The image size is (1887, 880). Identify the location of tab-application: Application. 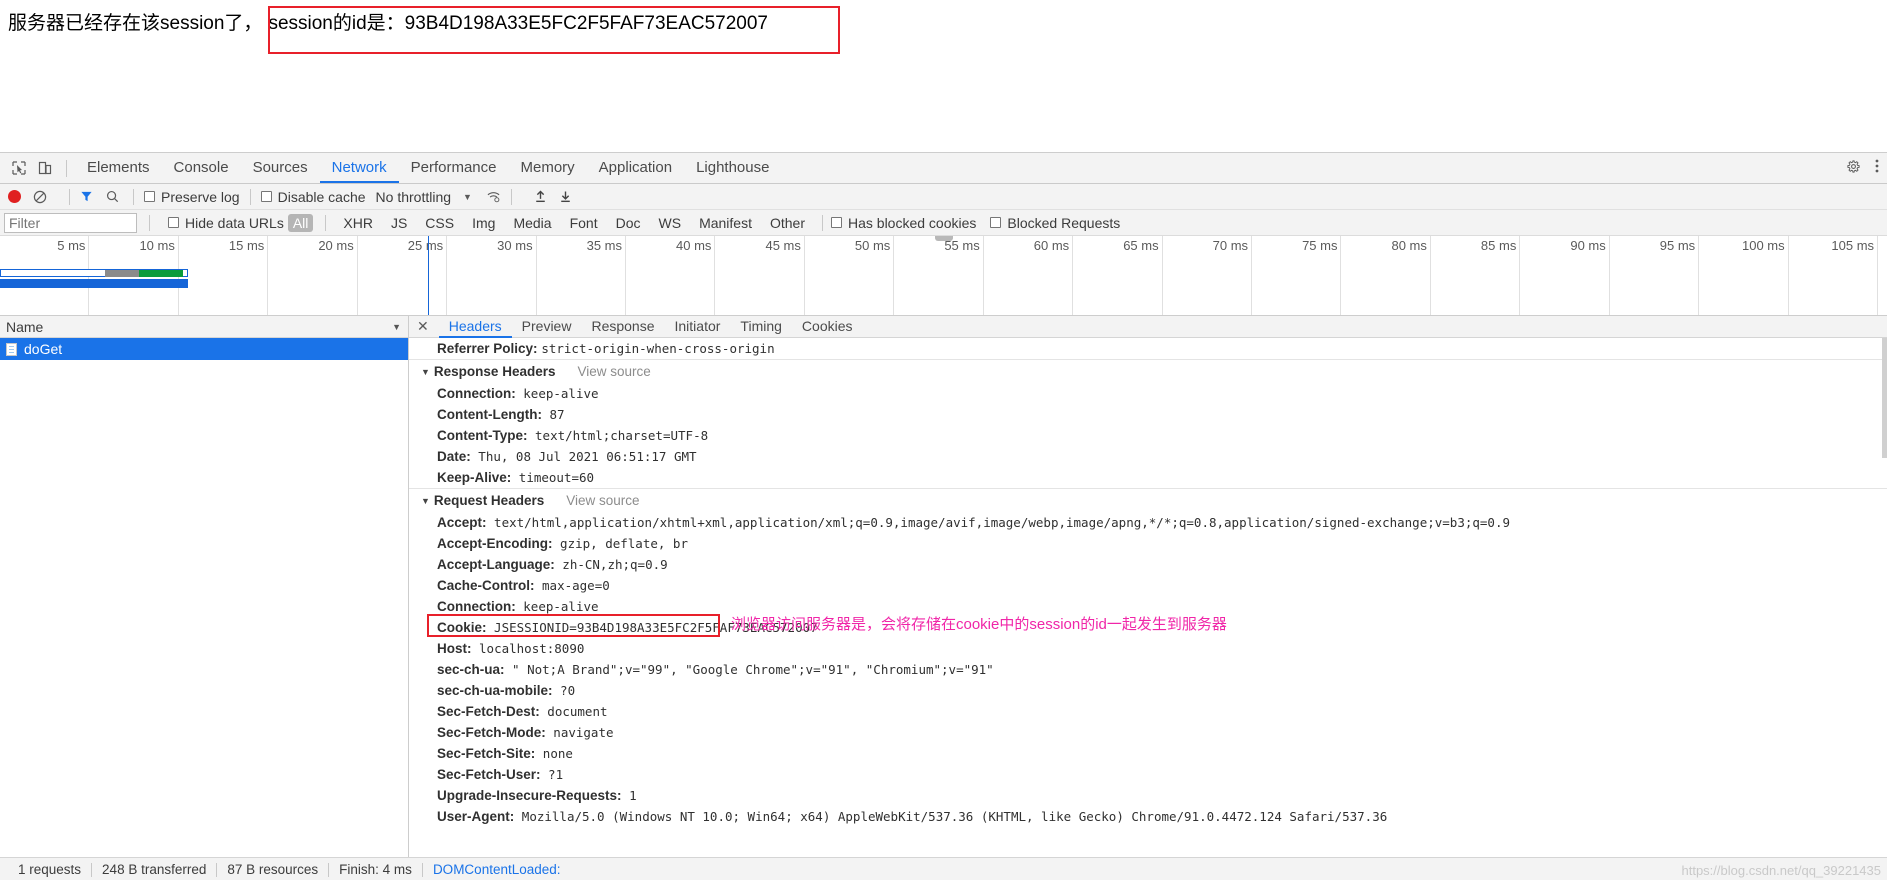
(635, 168).